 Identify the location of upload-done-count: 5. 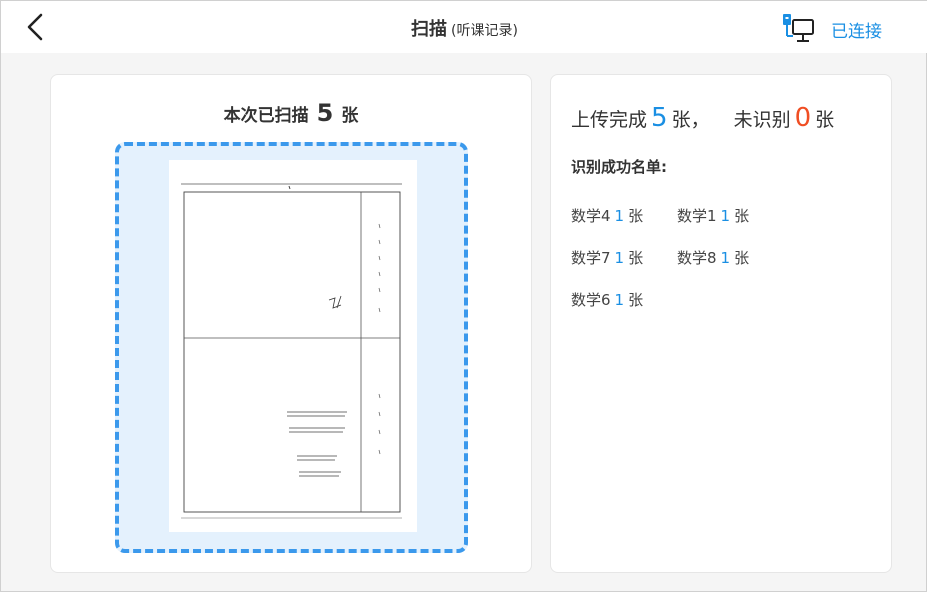
(659, 118).